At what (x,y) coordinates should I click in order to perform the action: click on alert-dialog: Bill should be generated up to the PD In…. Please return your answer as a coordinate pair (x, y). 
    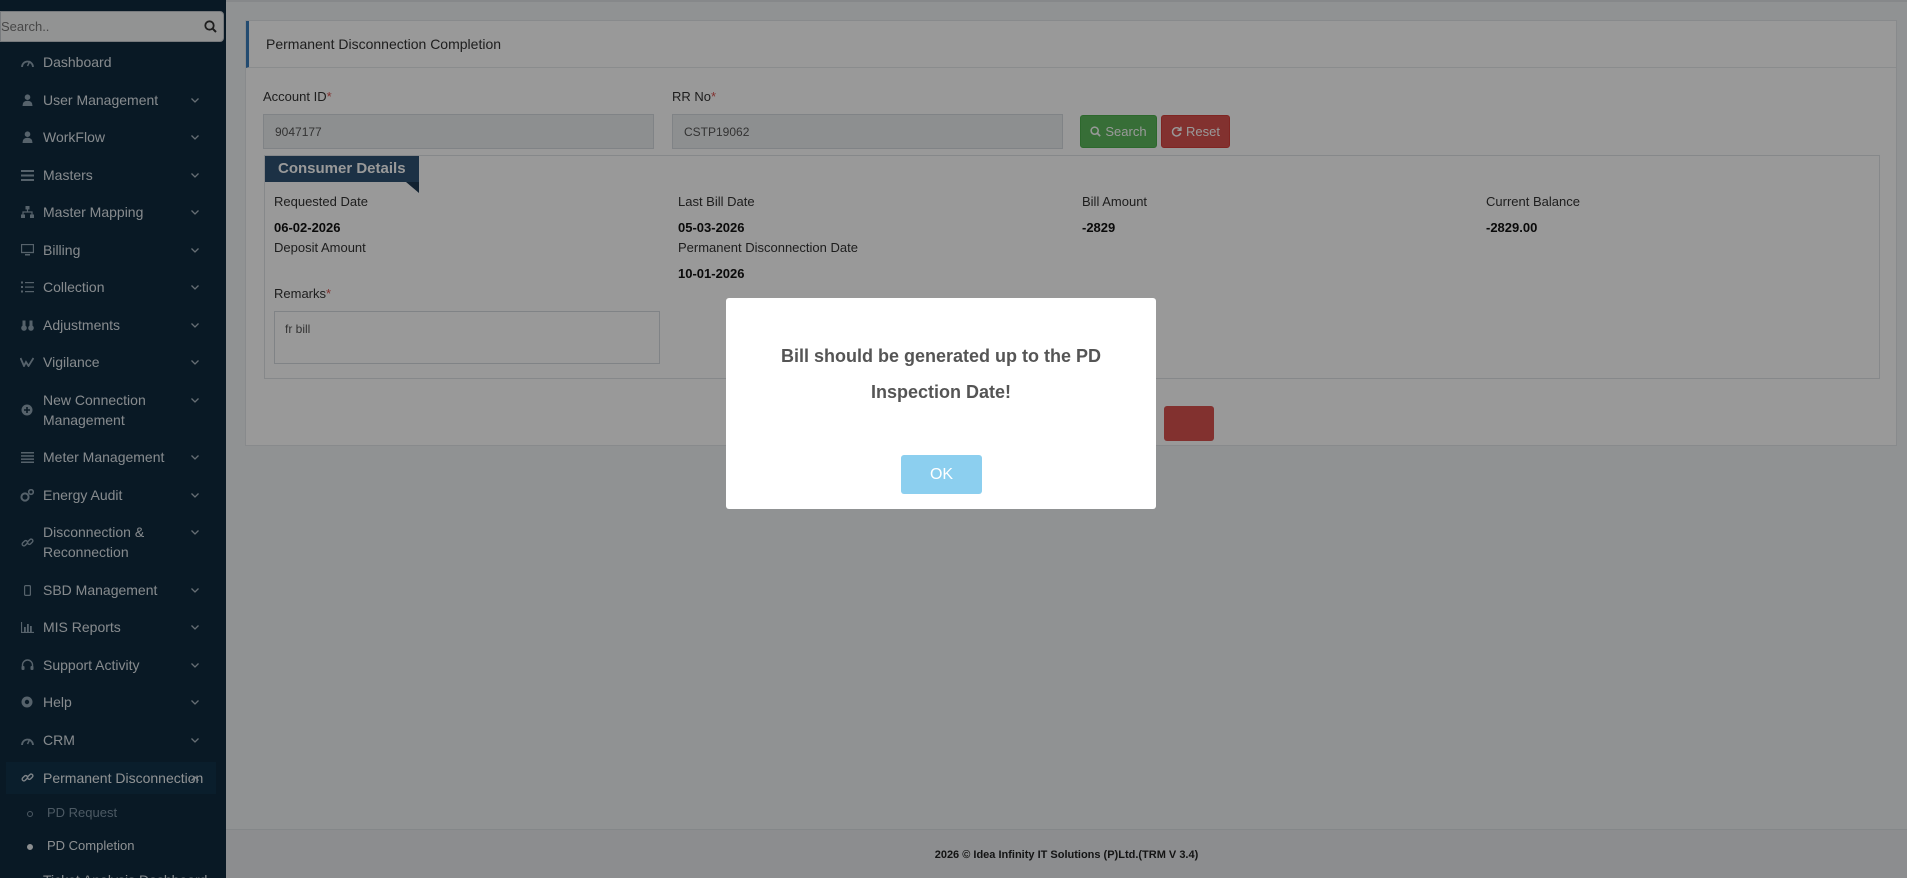
    Looking at the image, I should click on (941, 403).